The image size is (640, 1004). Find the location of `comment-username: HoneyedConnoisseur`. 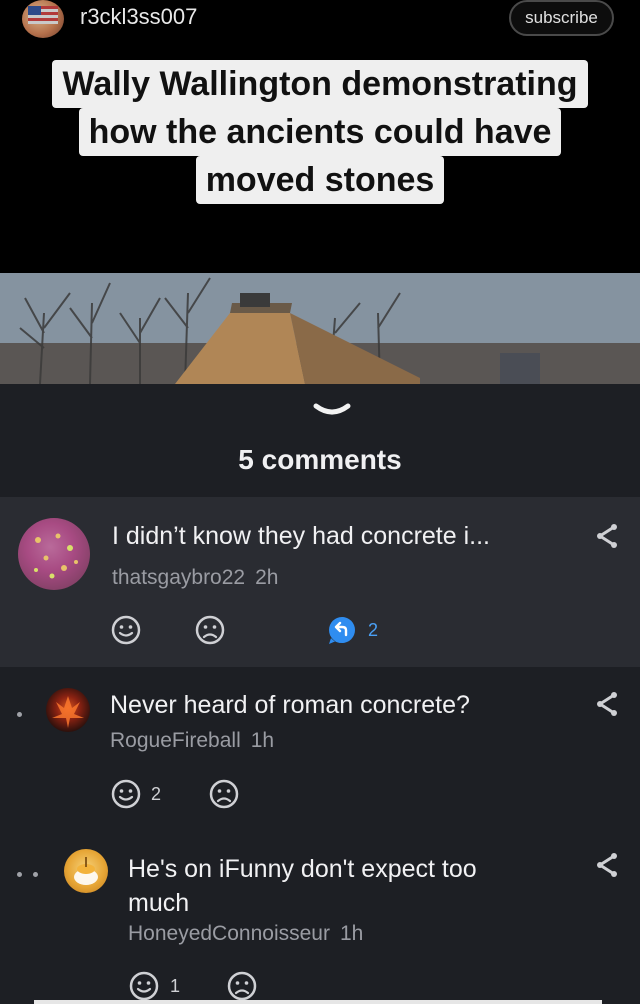

comment-username: HoneyedConnoisseur is located at coordinates (229, 933).